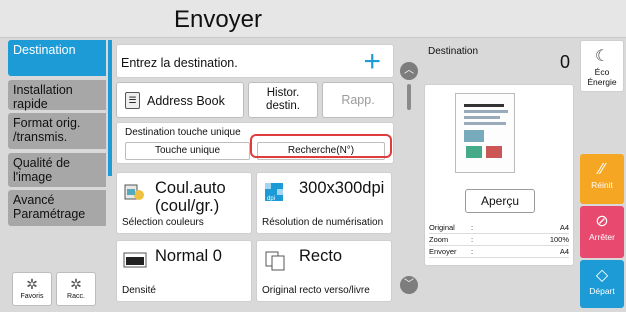 The height and width of the screenshot is (312, 626). What do you see at coordinates (32, 296) in the screenshot?
I see `favoris-label: Favoris` at bounding box center [32, 296].